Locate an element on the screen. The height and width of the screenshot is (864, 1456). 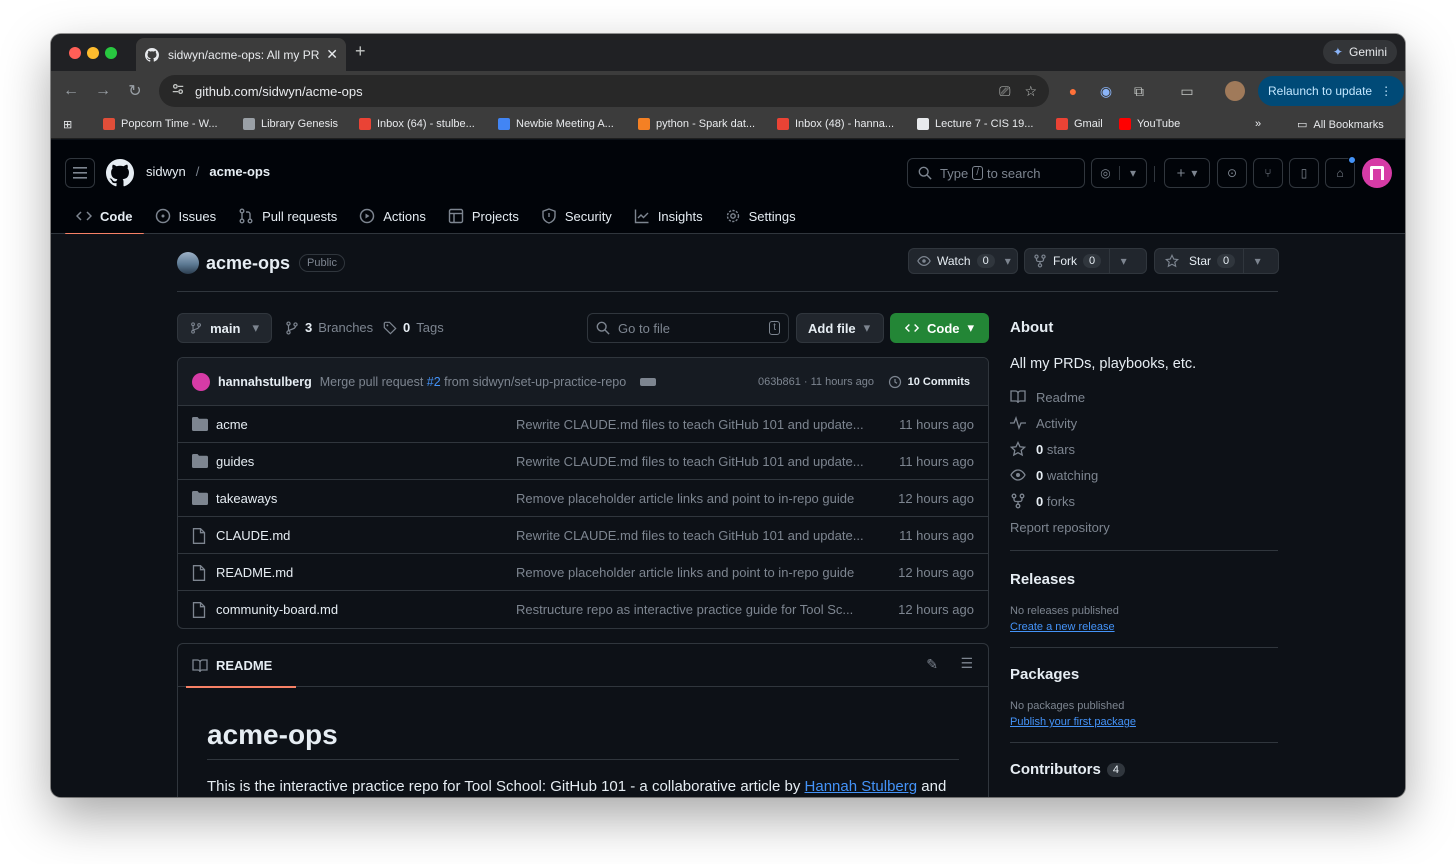
tab-settings: Settings is located at coordinates (760, 216).